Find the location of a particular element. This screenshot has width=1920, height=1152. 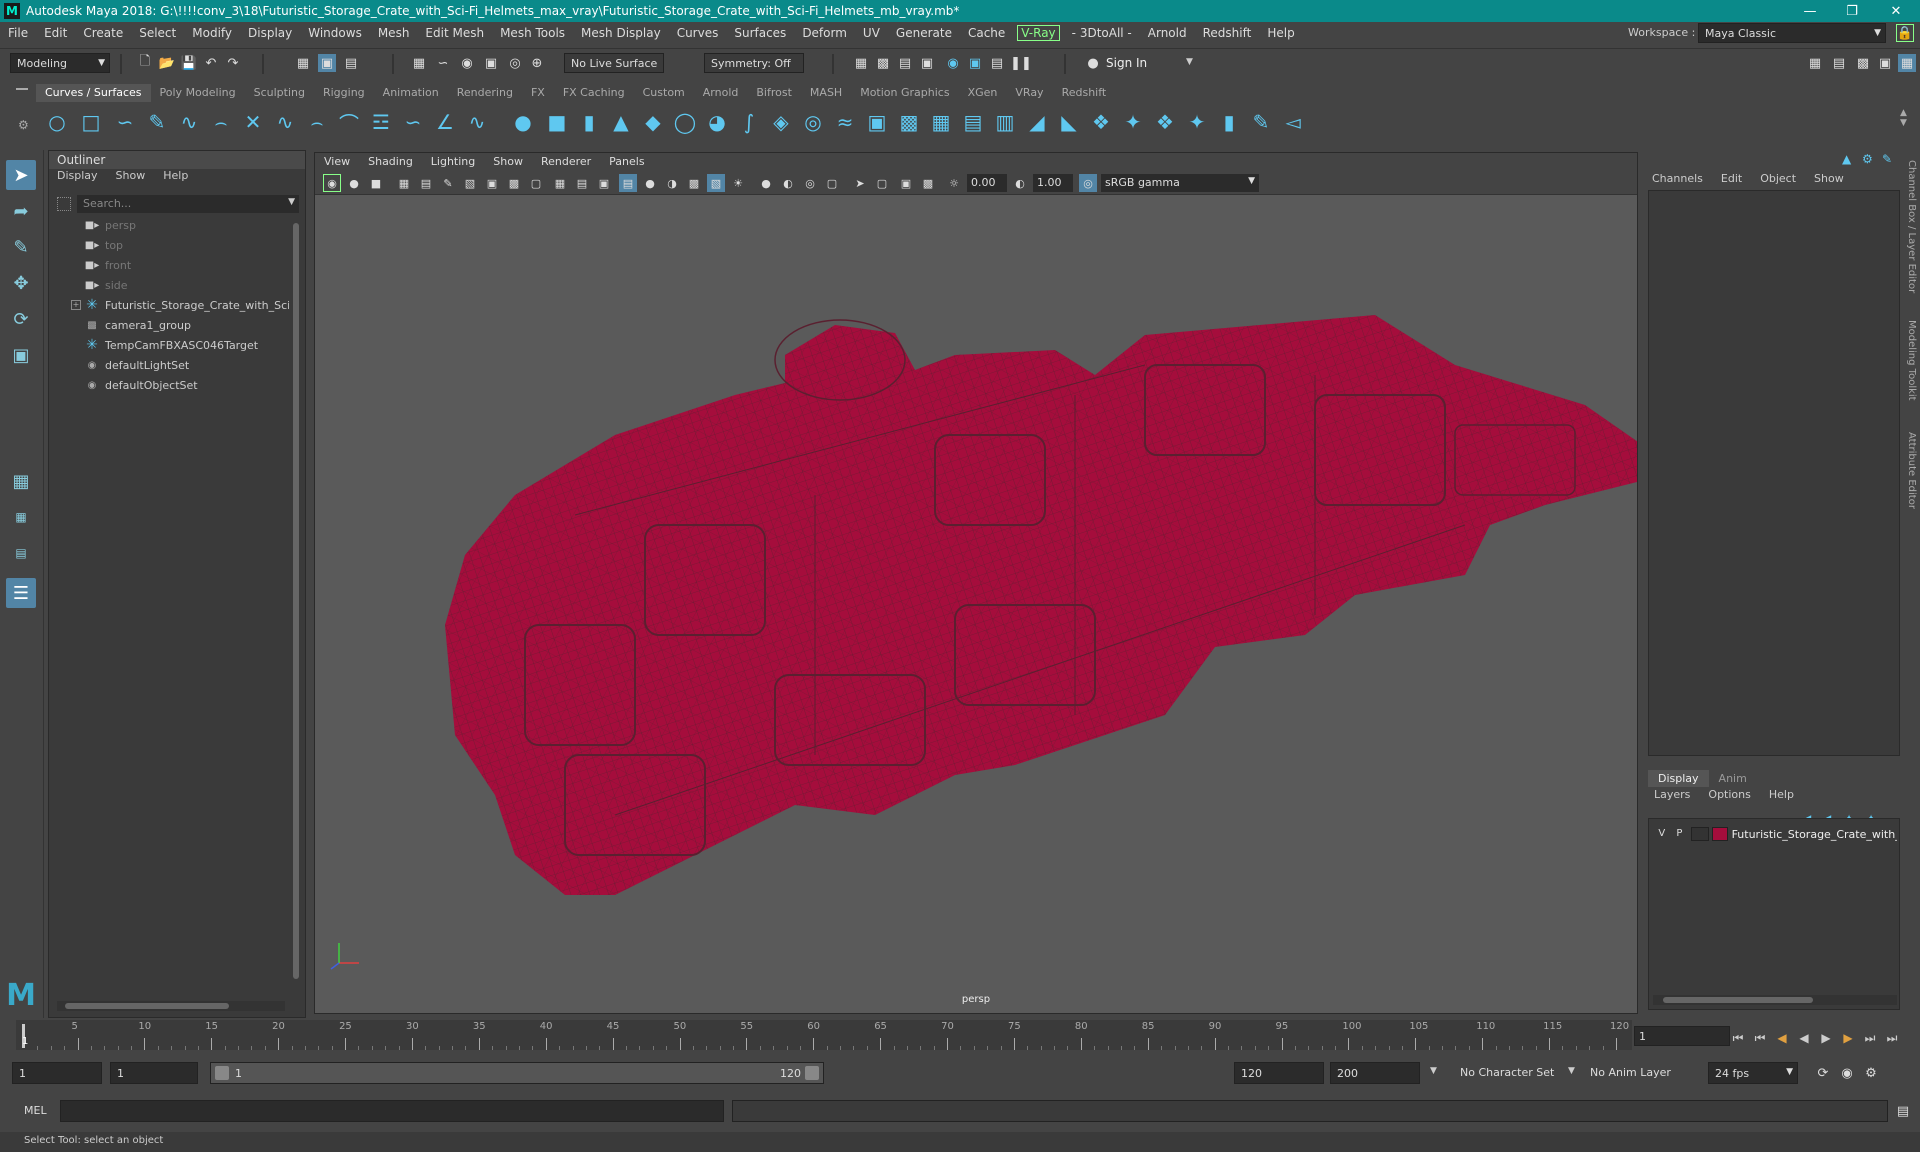

select-tool-icon: ➤ is located at coordinates (21, 175).